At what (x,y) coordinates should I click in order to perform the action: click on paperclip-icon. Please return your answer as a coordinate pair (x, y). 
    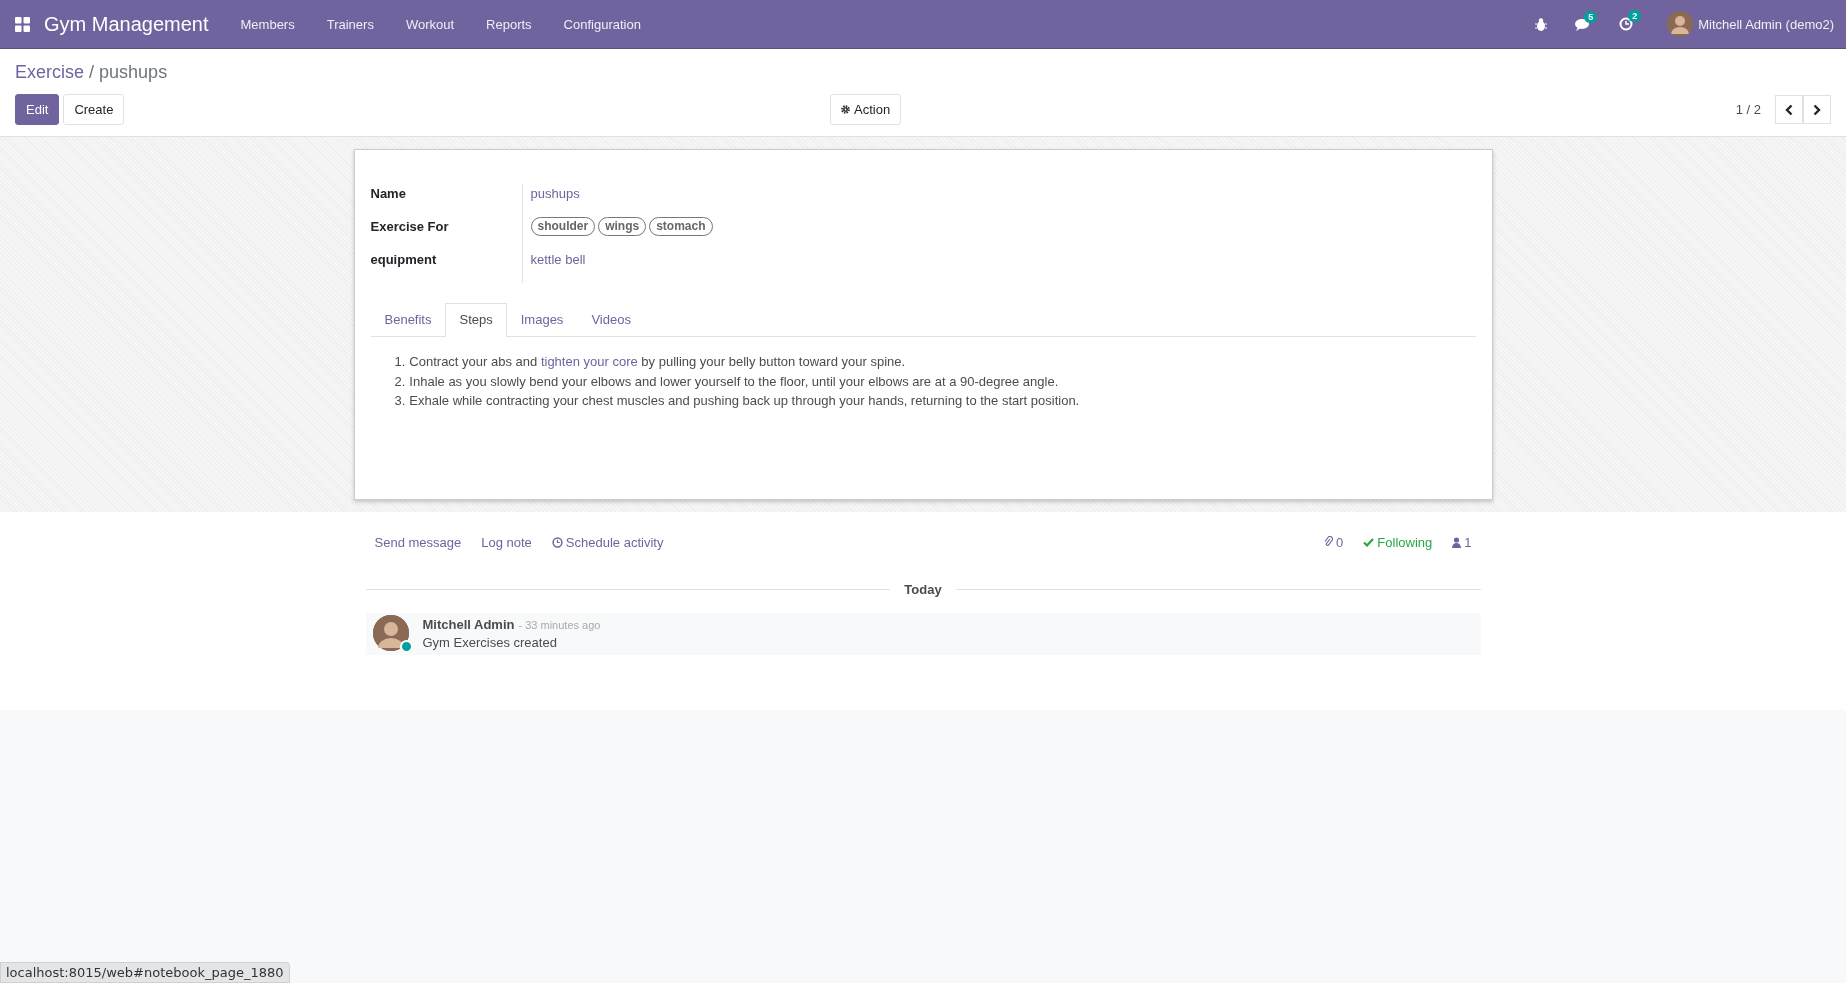
    Looking at the image, I should click on (1329, 542).